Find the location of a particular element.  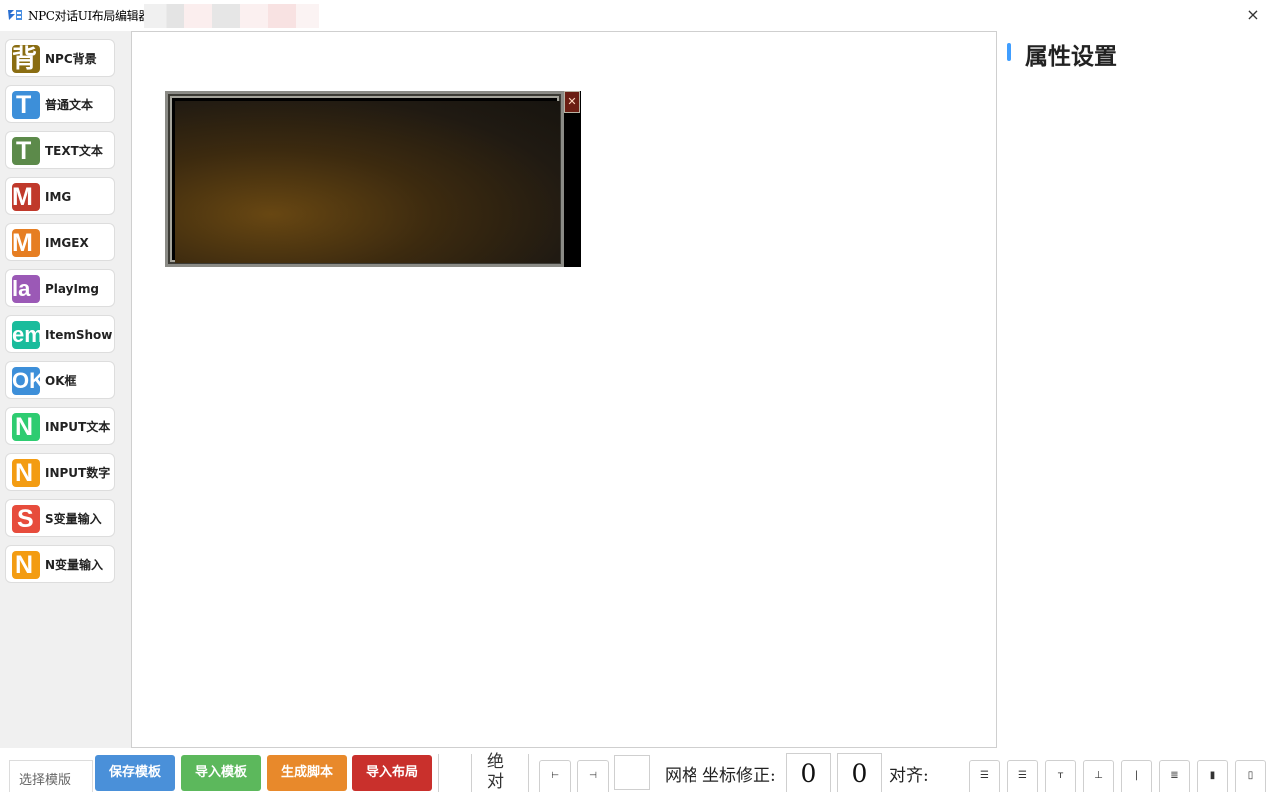

npc-close-icon: ✕ is located at coordinates (572, 102).